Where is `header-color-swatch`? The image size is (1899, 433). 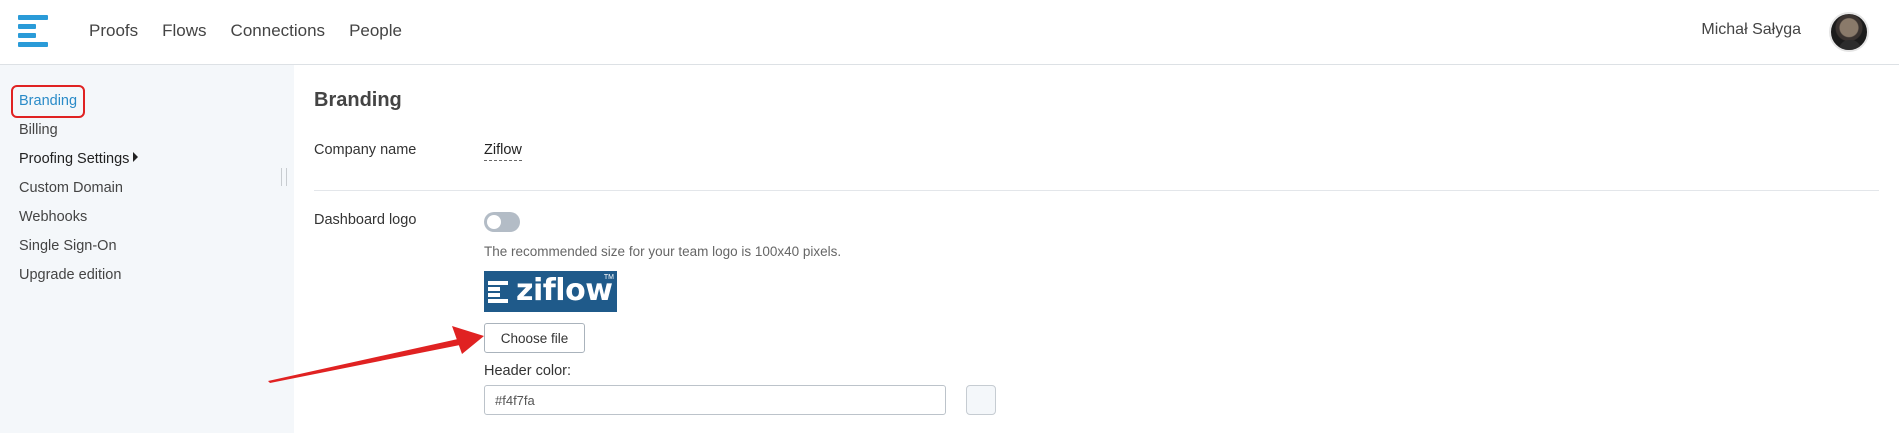
header-color-swatch is located at coordinates (981, 400).